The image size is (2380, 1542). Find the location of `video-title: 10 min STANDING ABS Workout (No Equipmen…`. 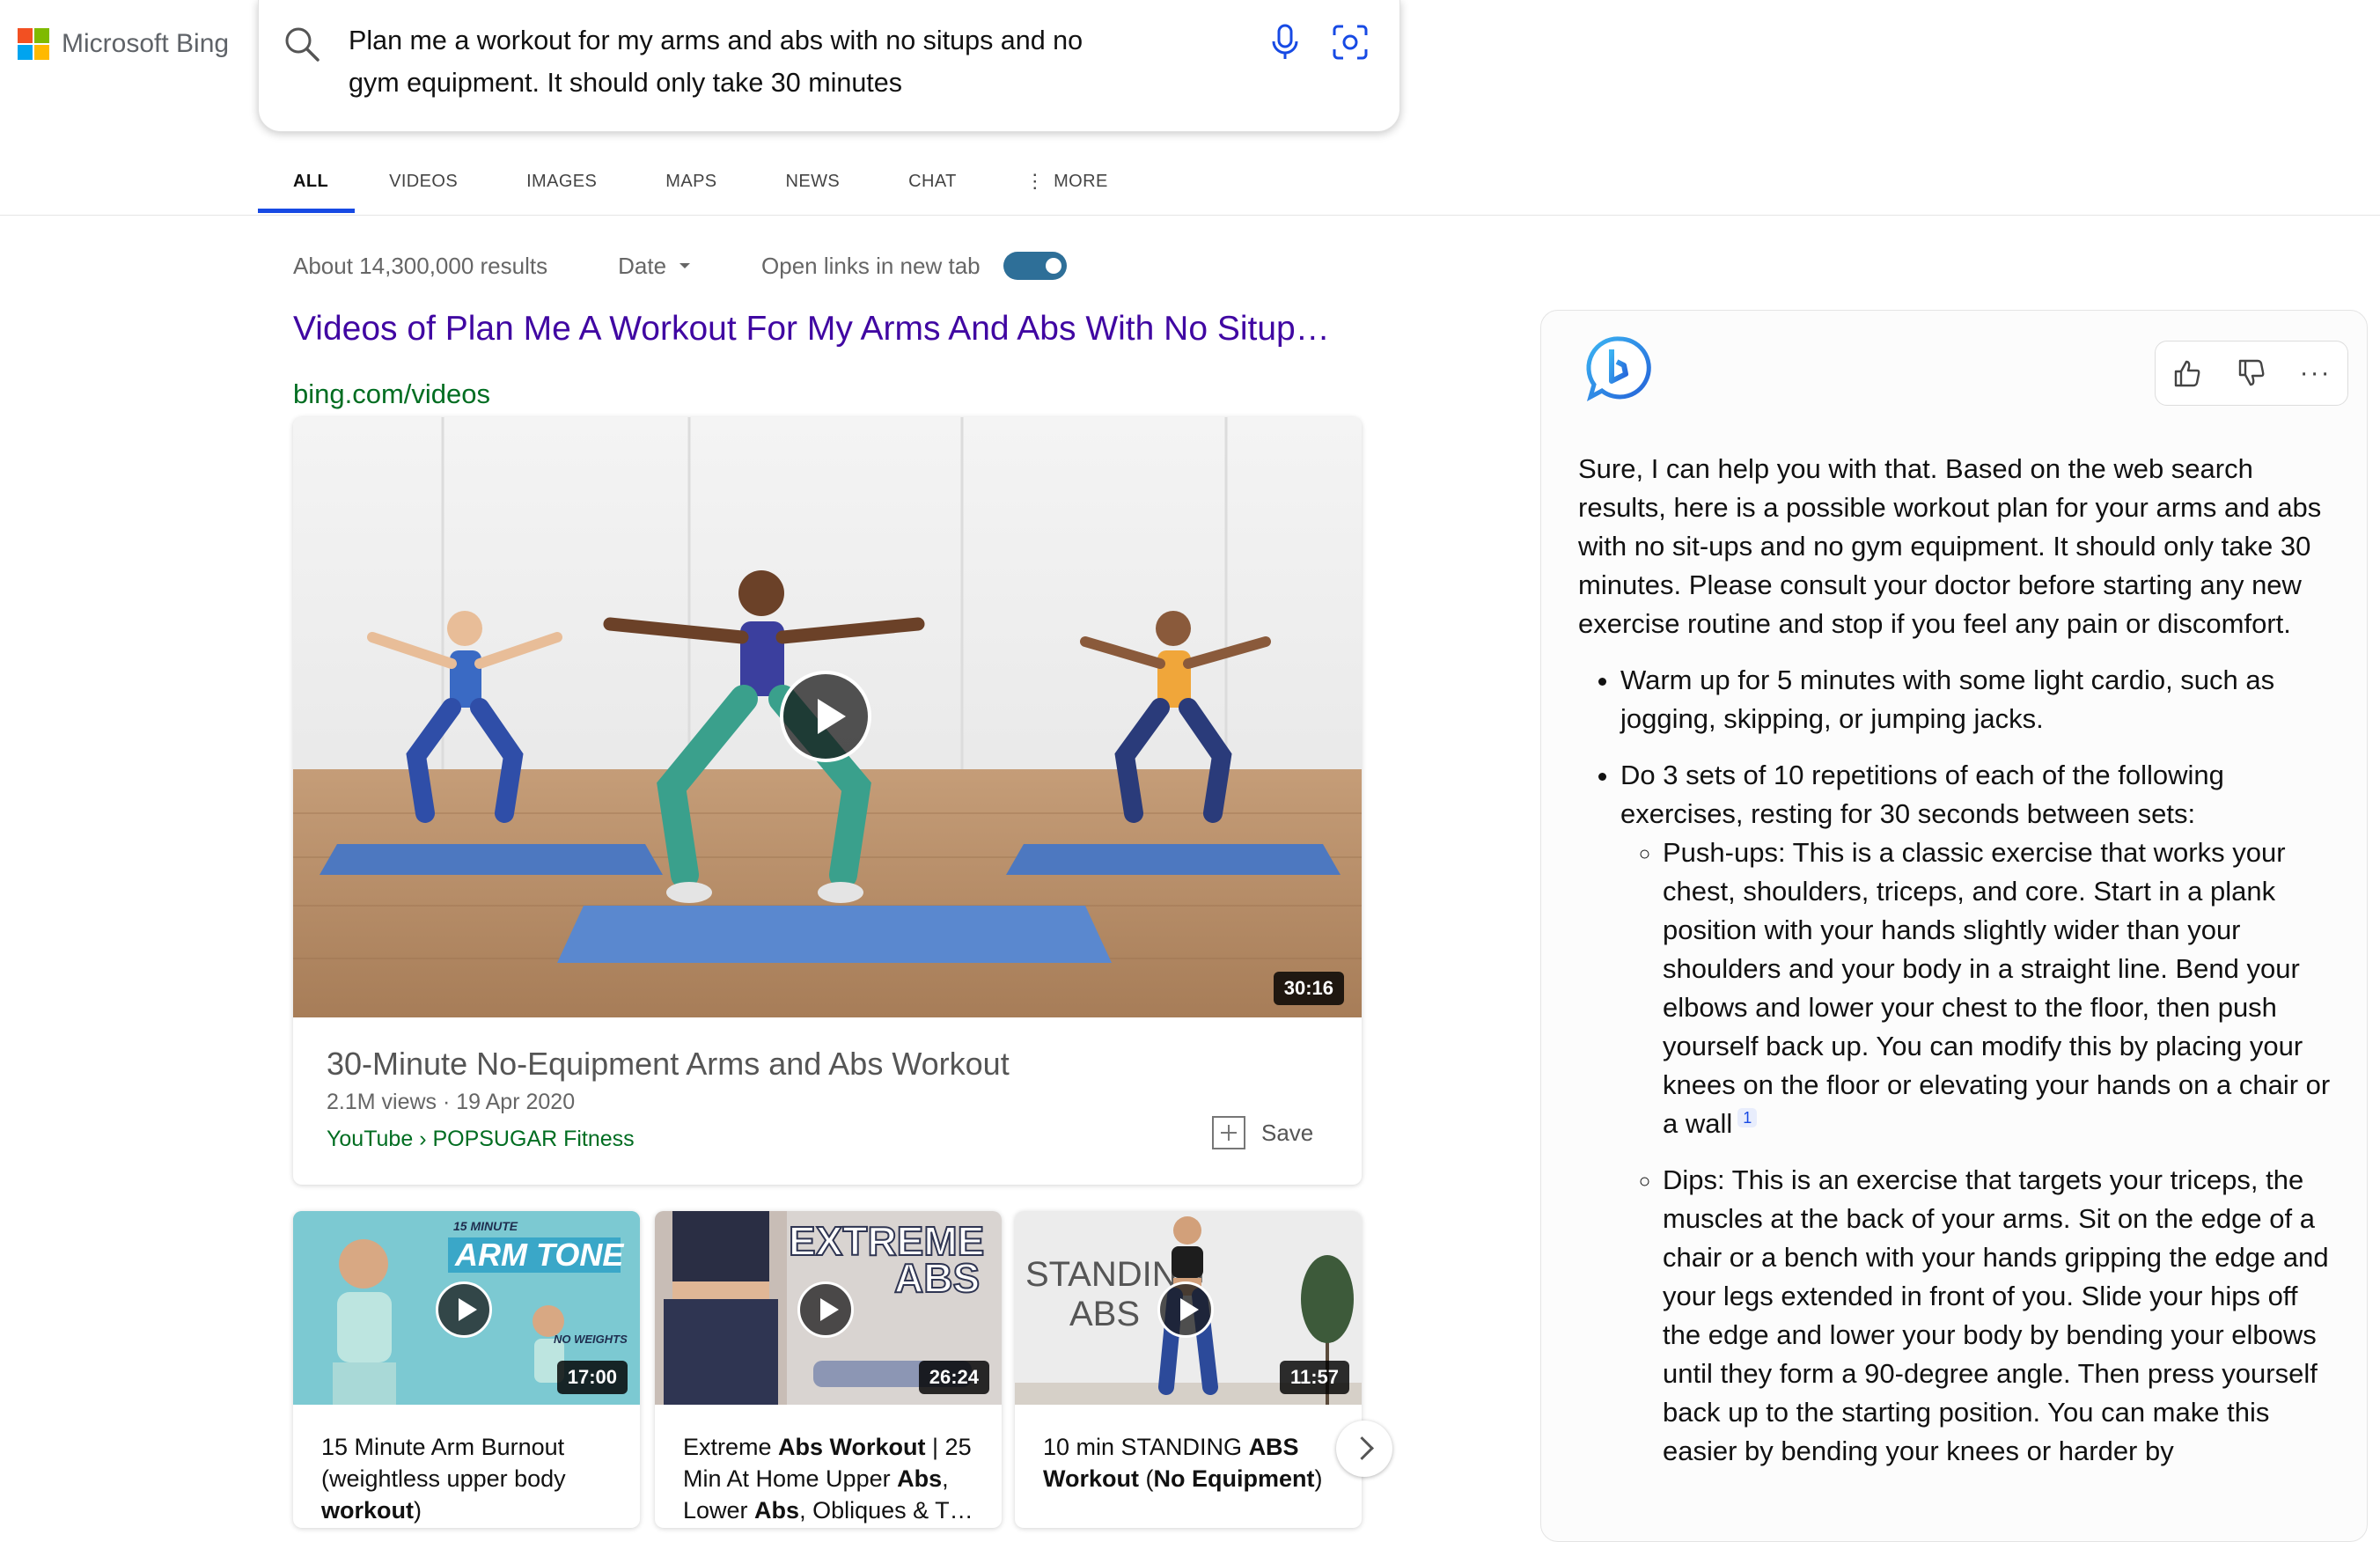

video-title: 10 min STANDING ABS Workout (No Equipmen… is located at coordinates (1192, 1462).